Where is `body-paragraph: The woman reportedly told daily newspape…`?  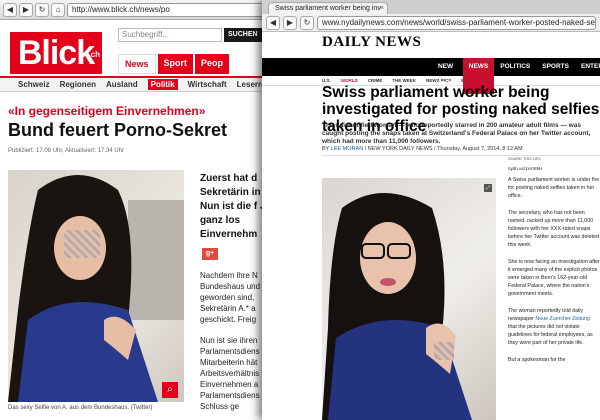
body-paragraph: The woman reportedly told daily newspape… is located at coordinates (550, 327).